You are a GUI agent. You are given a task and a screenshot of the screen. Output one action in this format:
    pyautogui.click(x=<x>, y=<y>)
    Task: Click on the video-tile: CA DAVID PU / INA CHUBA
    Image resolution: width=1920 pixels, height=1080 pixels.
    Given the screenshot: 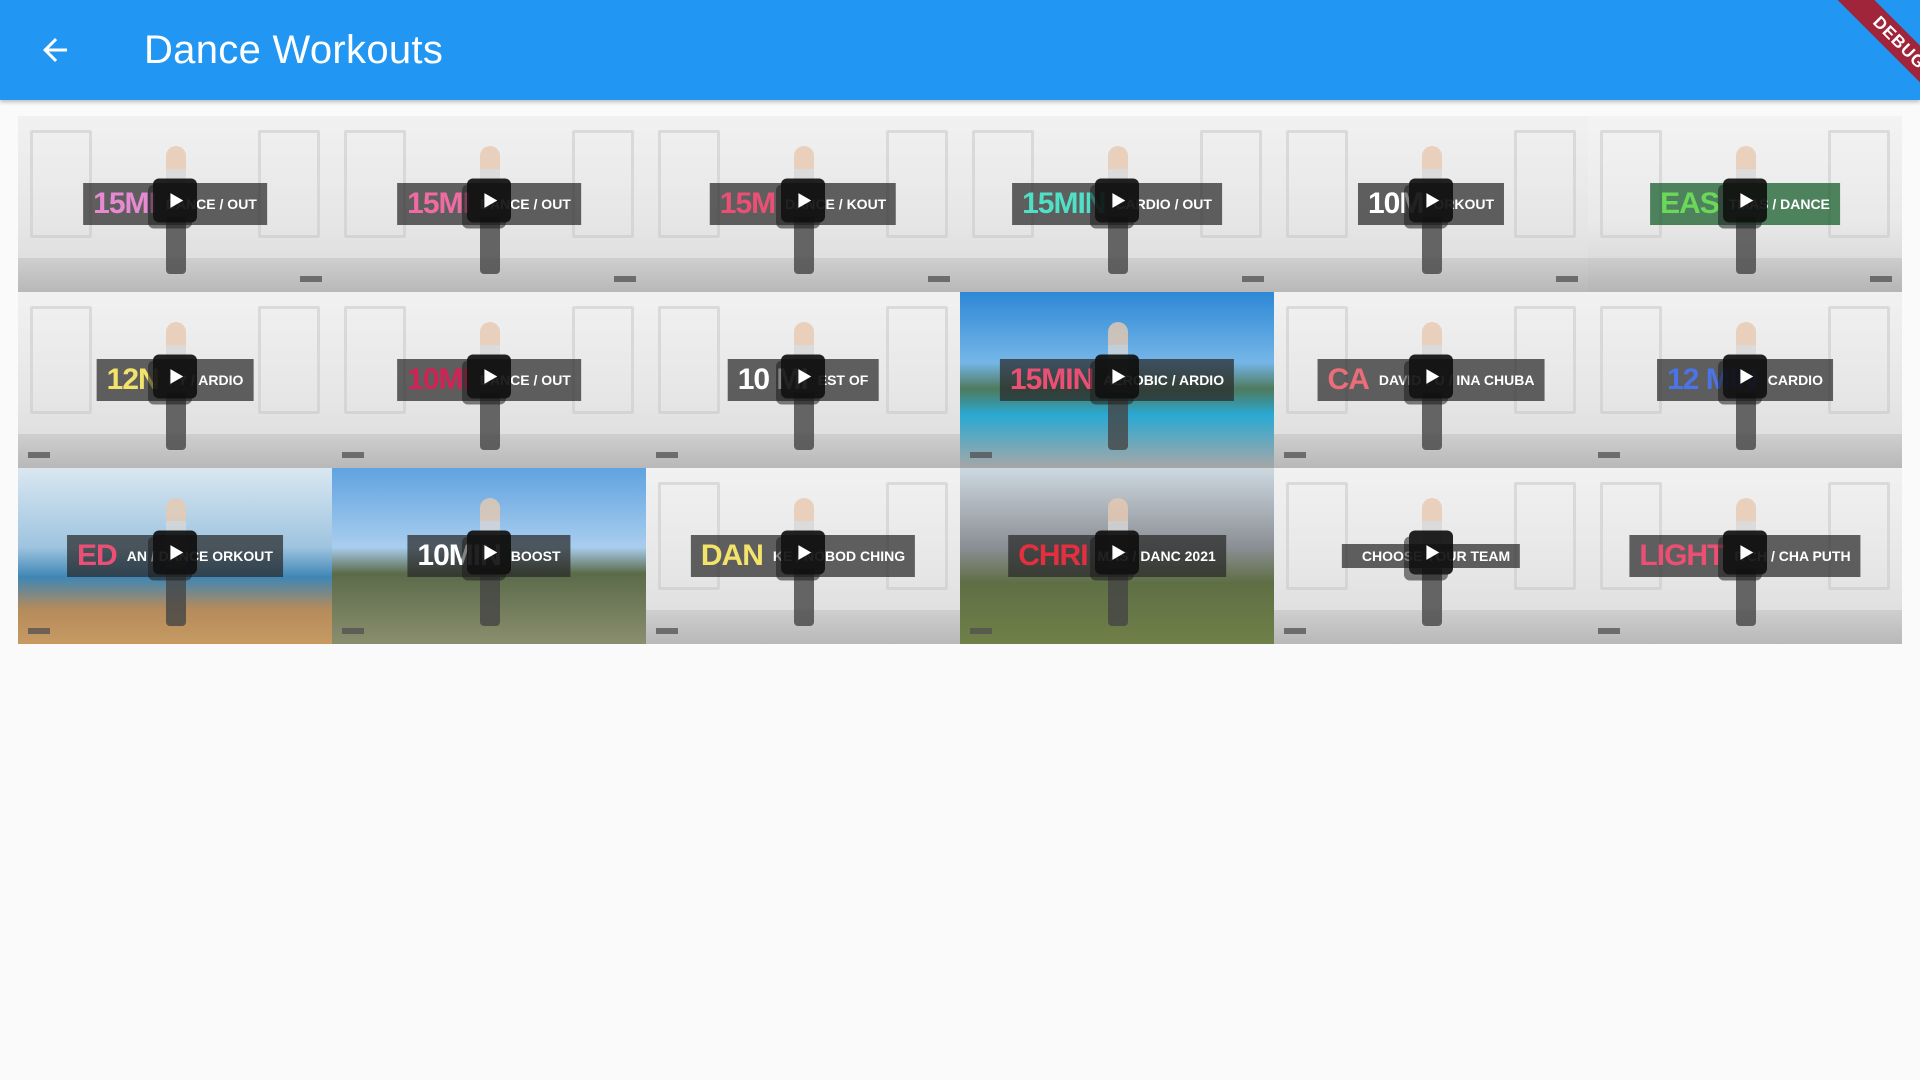 What is the action you would take?
    pyautogui.click(x=1431, y=380)
    